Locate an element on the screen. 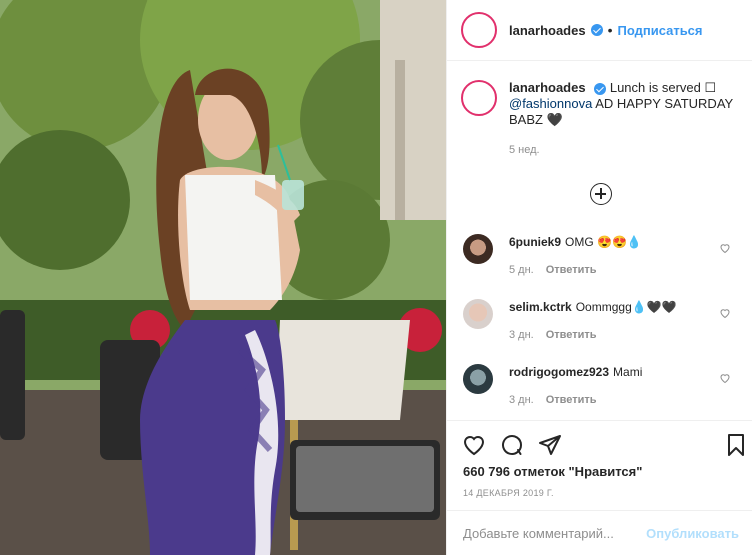 Image resolution: width=752 pixels, height=555 pixels. publish-button: Опубликовать is located at coordinates (692, 533).